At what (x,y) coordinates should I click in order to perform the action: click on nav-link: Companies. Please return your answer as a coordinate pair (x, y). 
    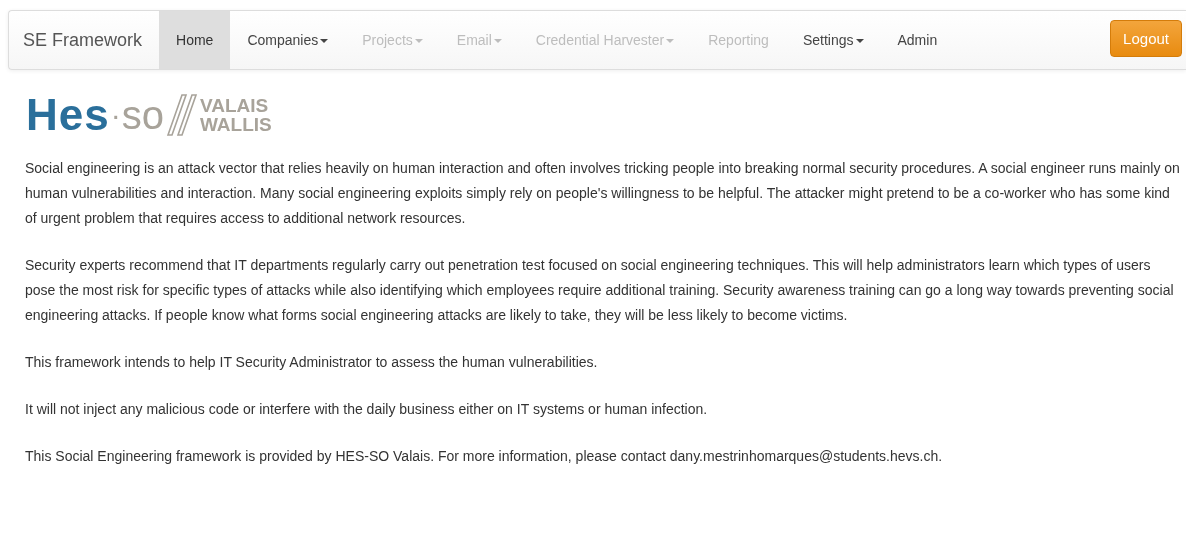
    Looking at the image, I should click on (288, 40).